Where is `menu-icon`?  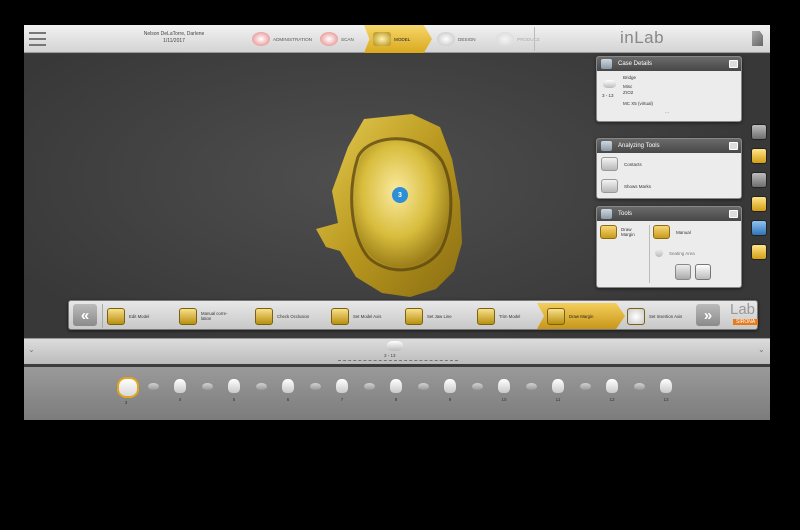 menu-icon is located at coordinates (37, 39).